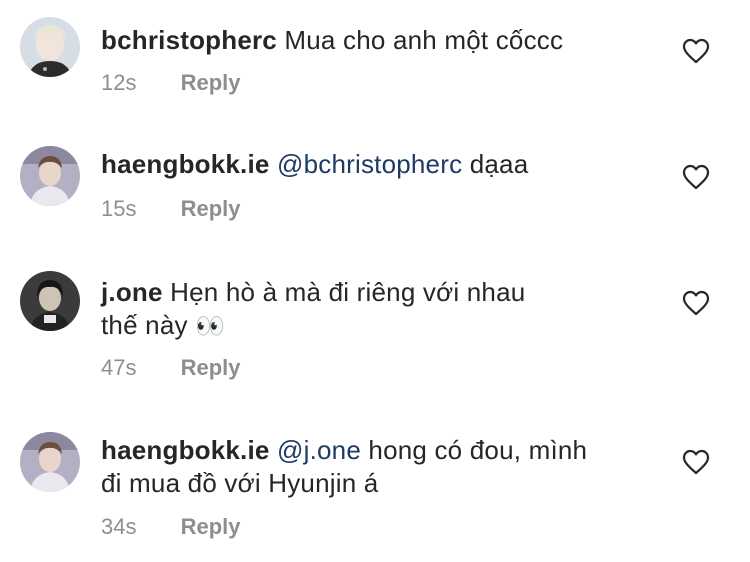 The width and height of the screenshot is (750, 562). What do you see at coordinates (171, 83) in the screenshot?
I see `comment-meta: 12s Reply` at bounding box center [171, 83].